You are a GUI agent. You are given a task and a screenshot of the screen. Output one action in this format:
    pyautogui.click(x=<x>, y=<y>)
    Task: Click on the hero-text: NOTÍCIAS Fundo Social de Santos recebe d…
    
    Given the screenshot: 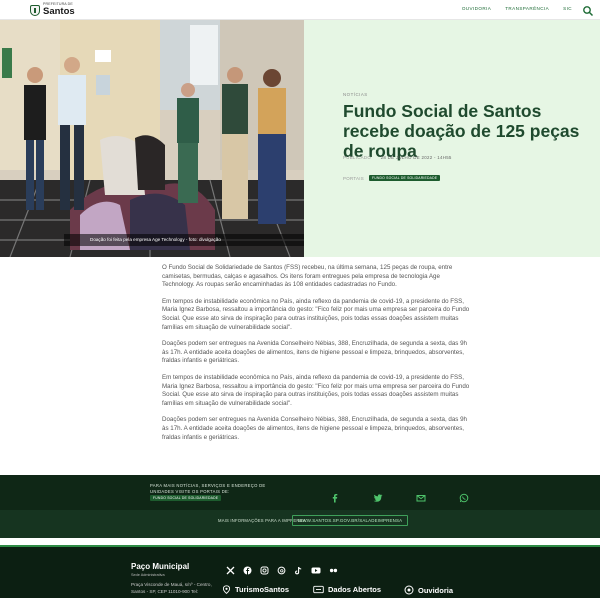 What is the action you would take?
    pyautogui.click(x=463, y=126)
    